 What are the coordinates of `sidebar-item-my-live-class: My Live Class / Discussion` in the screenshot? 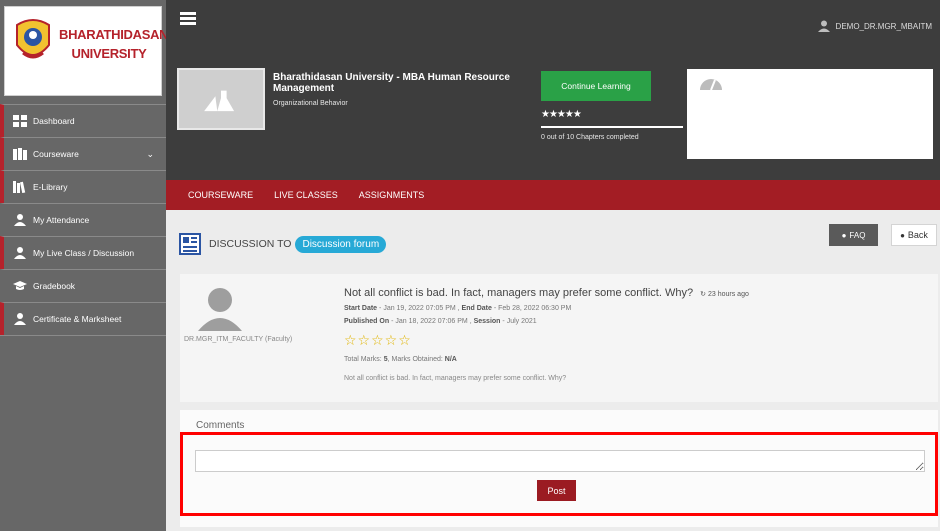 It's located at (83, 252).